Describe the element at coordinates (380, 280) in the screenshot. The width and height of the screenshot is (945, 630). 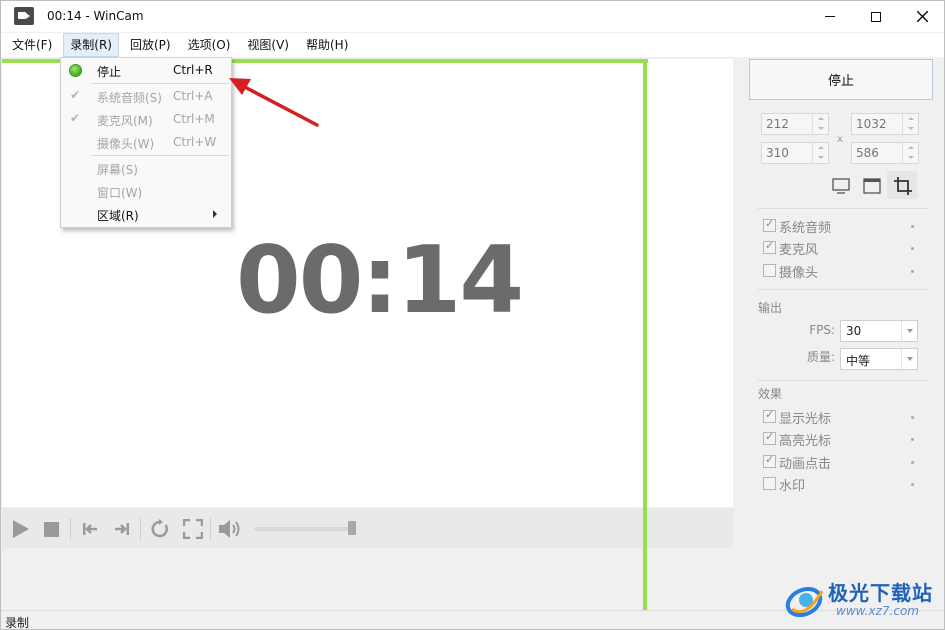
I see `recording-timer: 00:14` at that location.